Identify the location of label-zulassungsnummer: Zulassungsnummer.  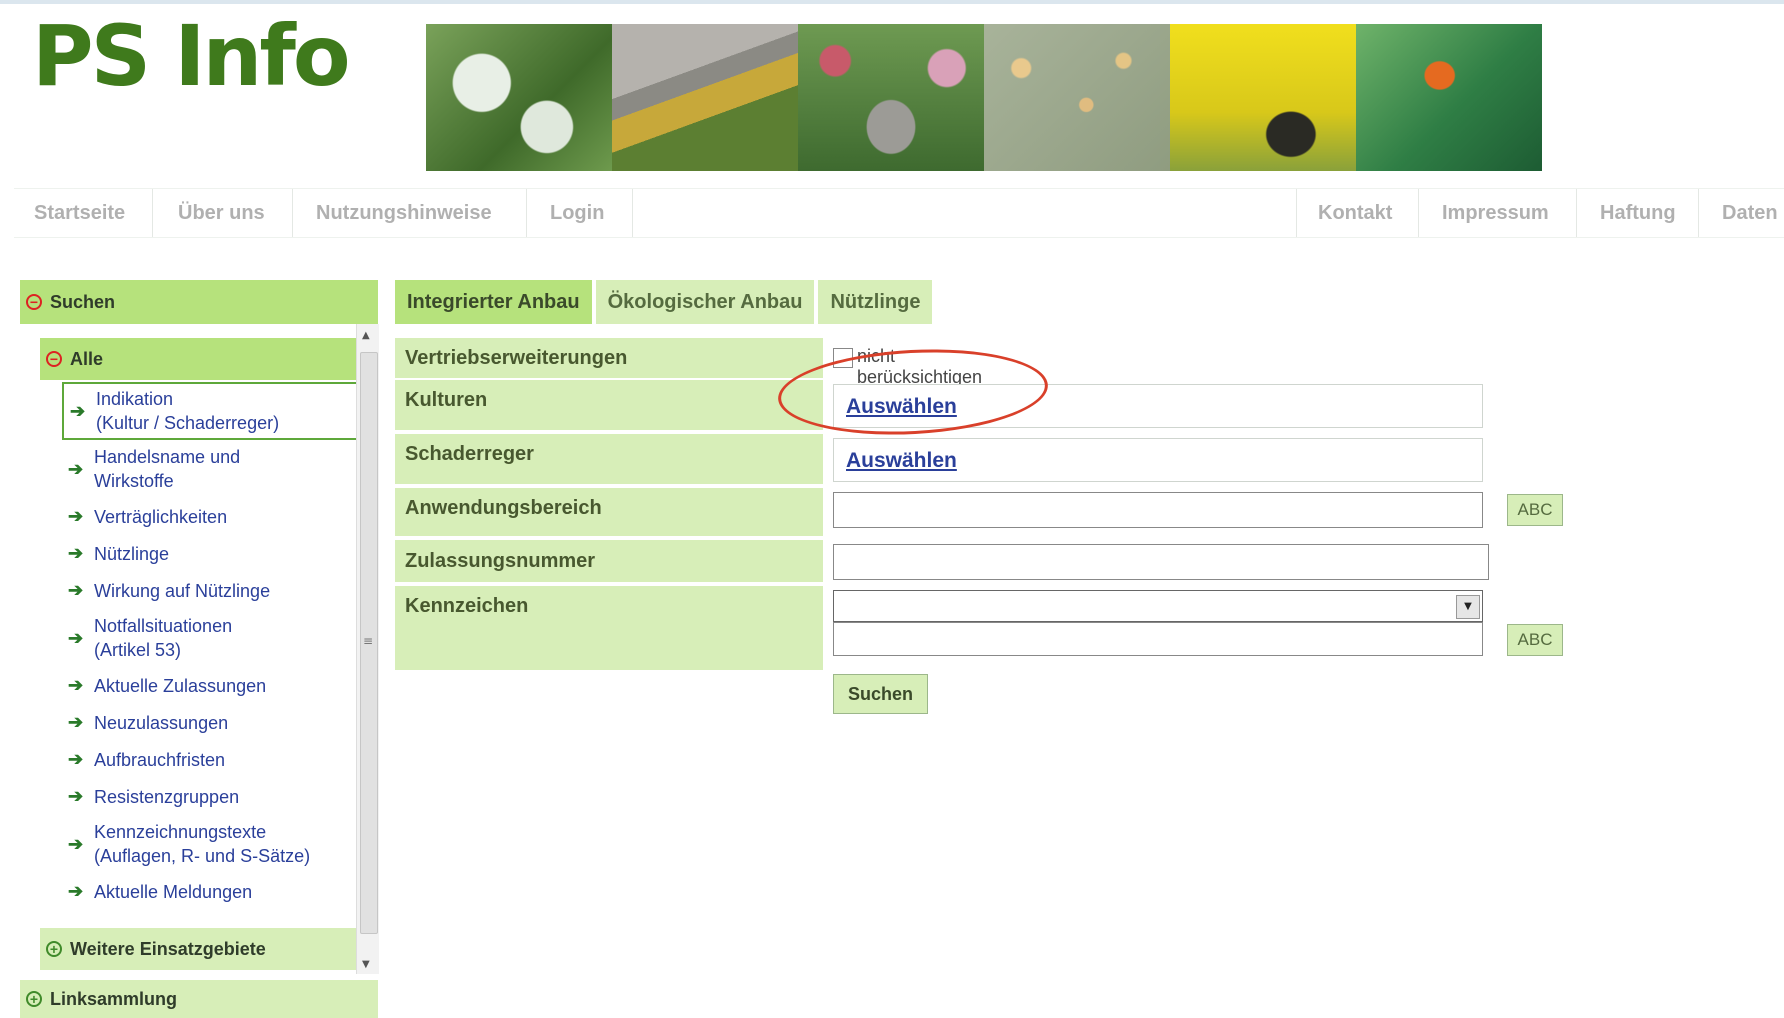
(609, 561).